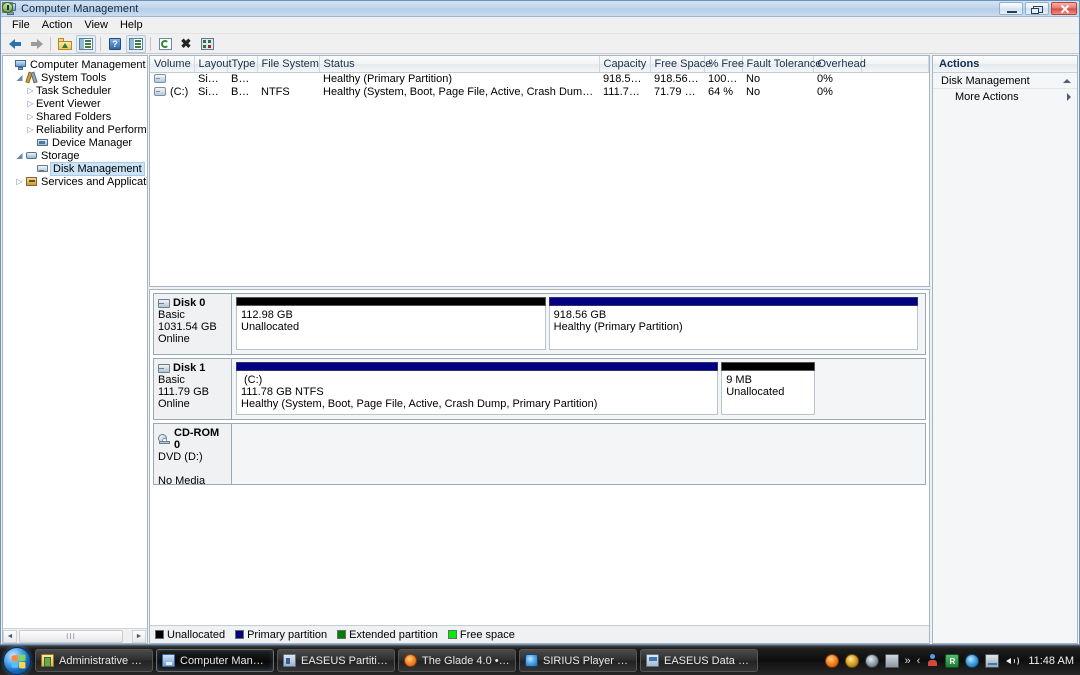  Describe the element at coordinates (94, 181) in the screenshot. I see `sidebar-item-label: Services and Applications` at that location.